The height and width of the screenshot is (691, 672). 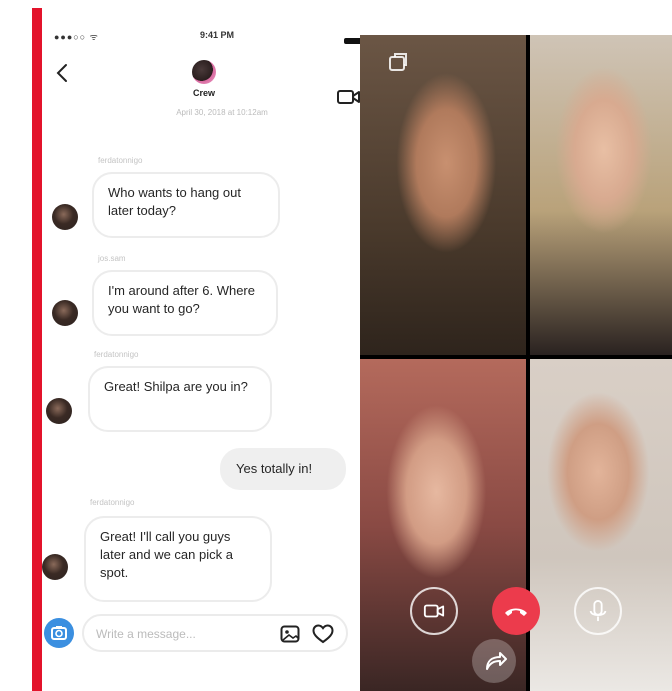 I want to click on camera-icon, so click(x=59, y=633).